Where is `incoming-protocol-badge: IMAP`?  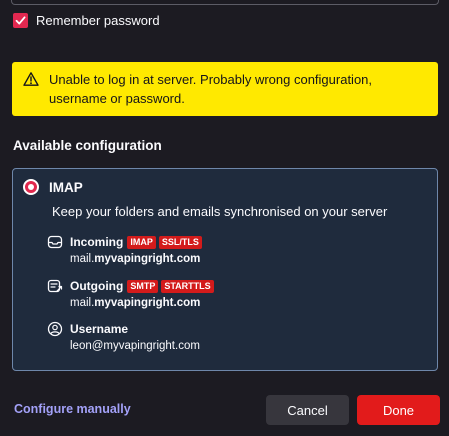 incoming-protocol-badge: IMAP is located at coordinates (141, 242).